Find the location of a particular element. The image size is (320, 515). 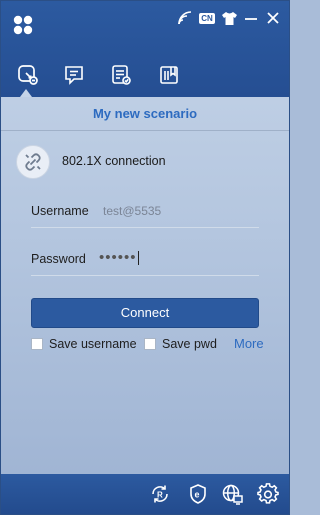

shield-e-icon: e is located at coordinates (198, 494).